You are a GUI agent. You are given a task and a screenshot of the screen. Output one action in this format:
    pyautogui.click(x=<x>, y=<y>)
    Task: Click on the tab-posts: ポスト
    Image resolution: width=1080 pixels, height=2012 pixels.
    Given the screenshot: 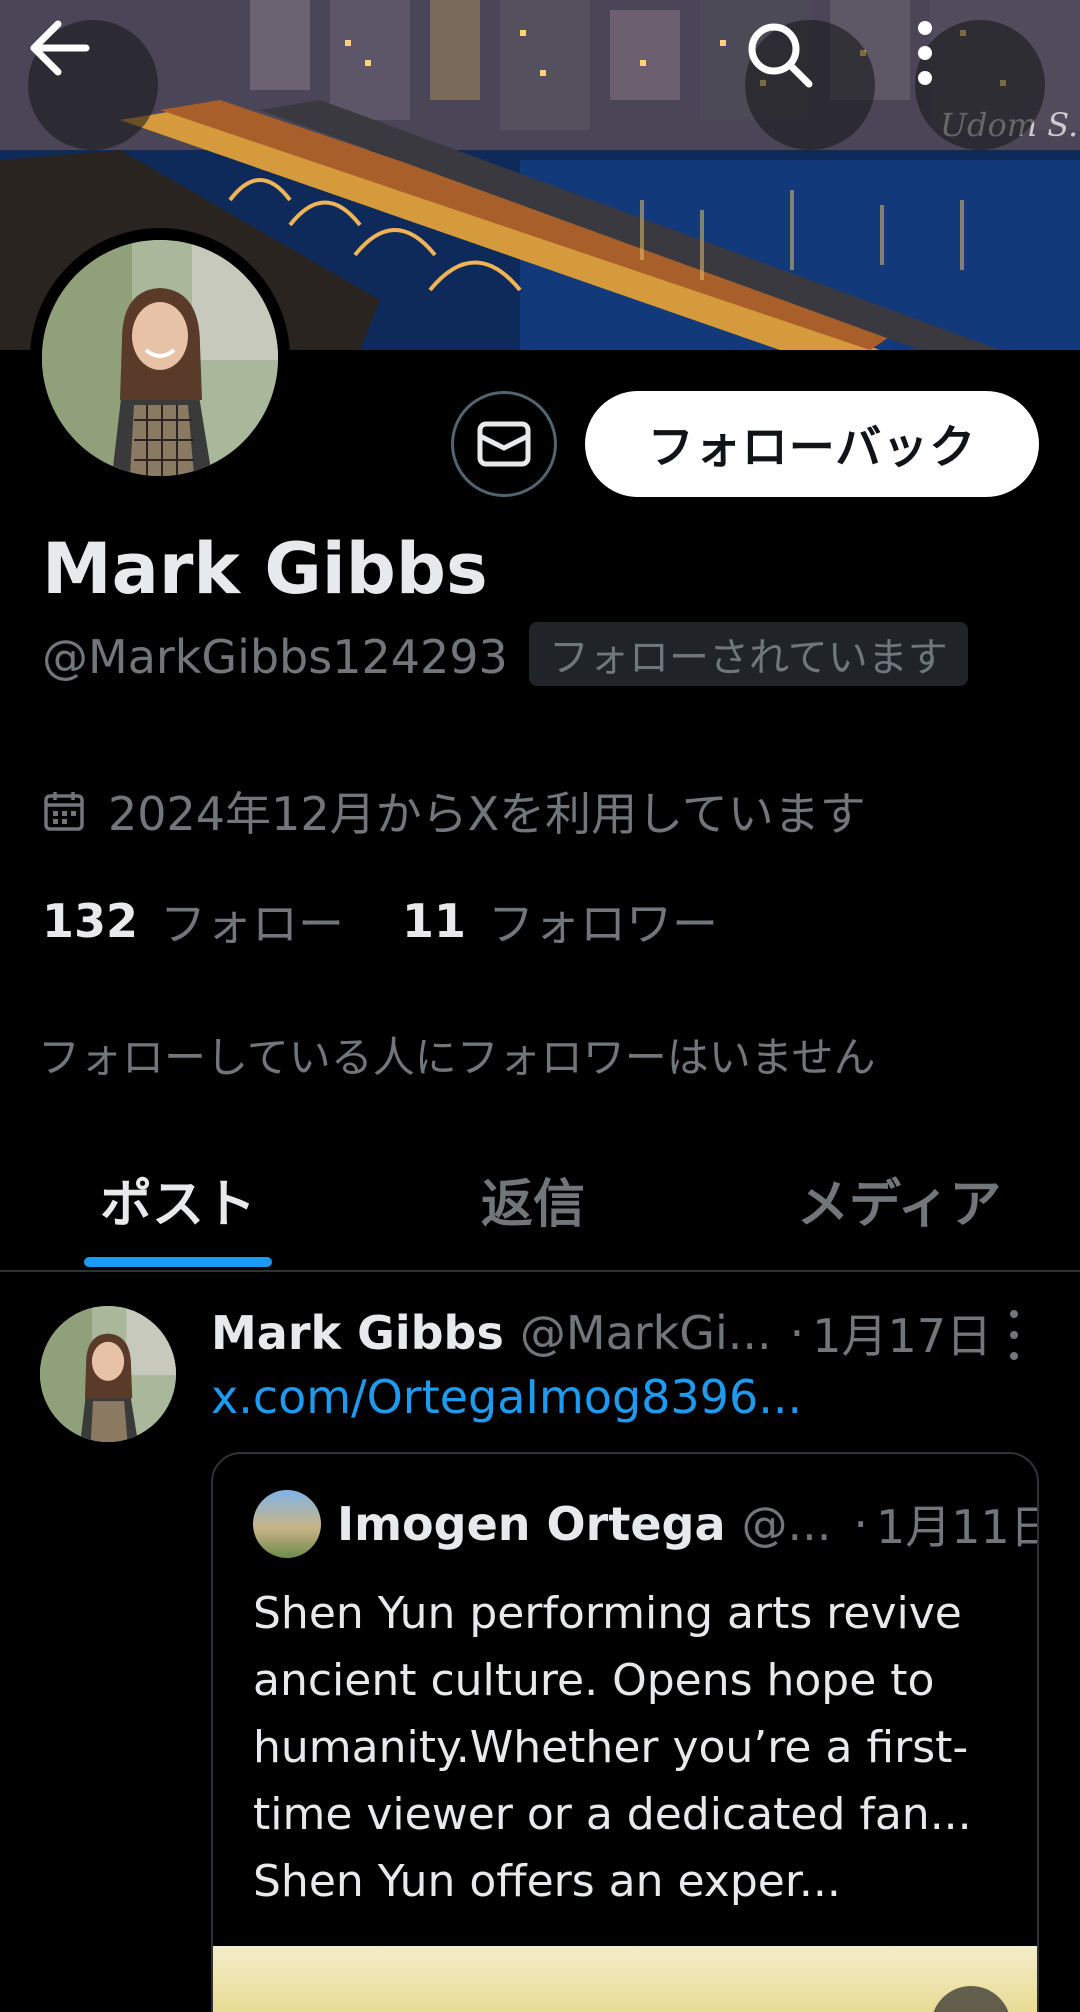 What is the action you would take?
    pyautogui.click(x=178, y=1199)
    